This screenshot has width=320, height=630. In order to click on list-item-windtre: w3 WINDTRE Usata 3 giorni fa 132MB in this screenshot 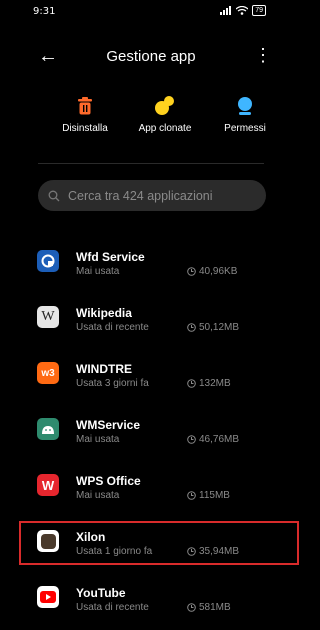, I will do `click(150, 378)`.